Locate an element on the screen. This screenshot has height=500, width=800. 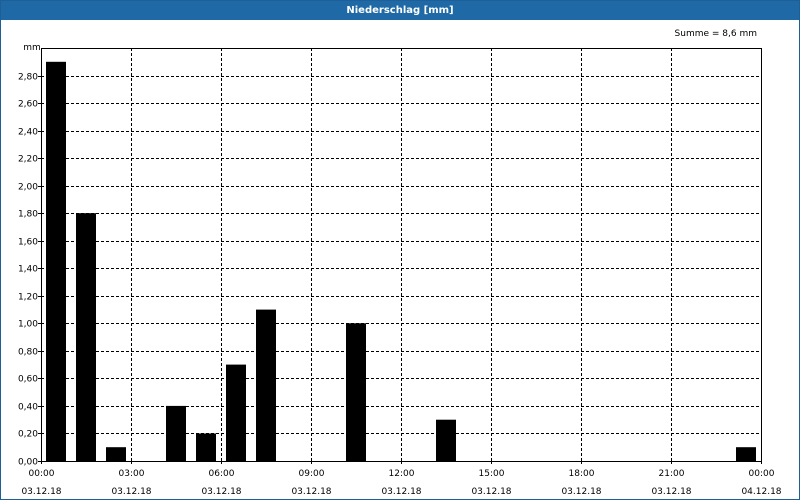
y-tick-label: 0,20 is located at coordinates (28, 435).